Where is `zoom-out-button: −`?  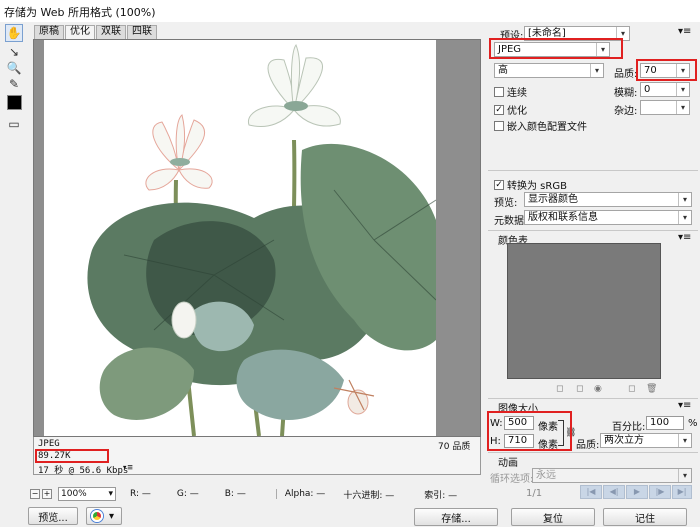 zoom-out-button: − is located at coordinates (35, 494).